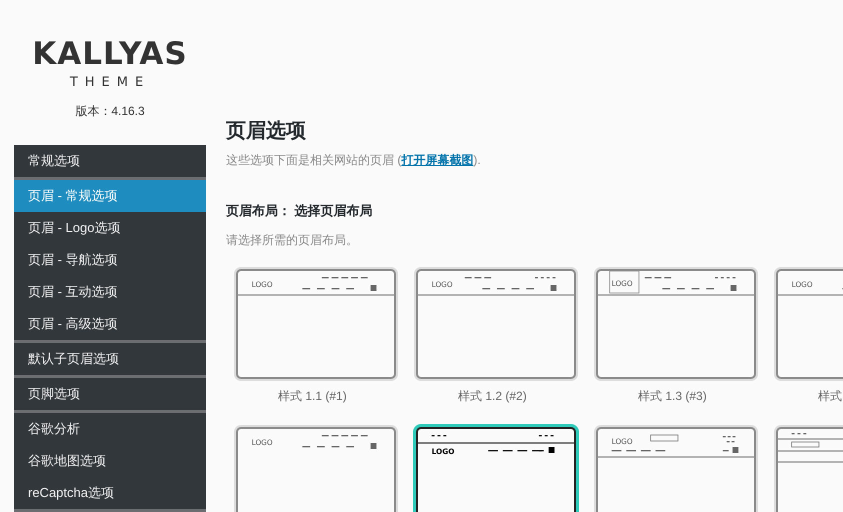  I want to click on style-label: 样式 1.3 (#3), so click(672, 396).